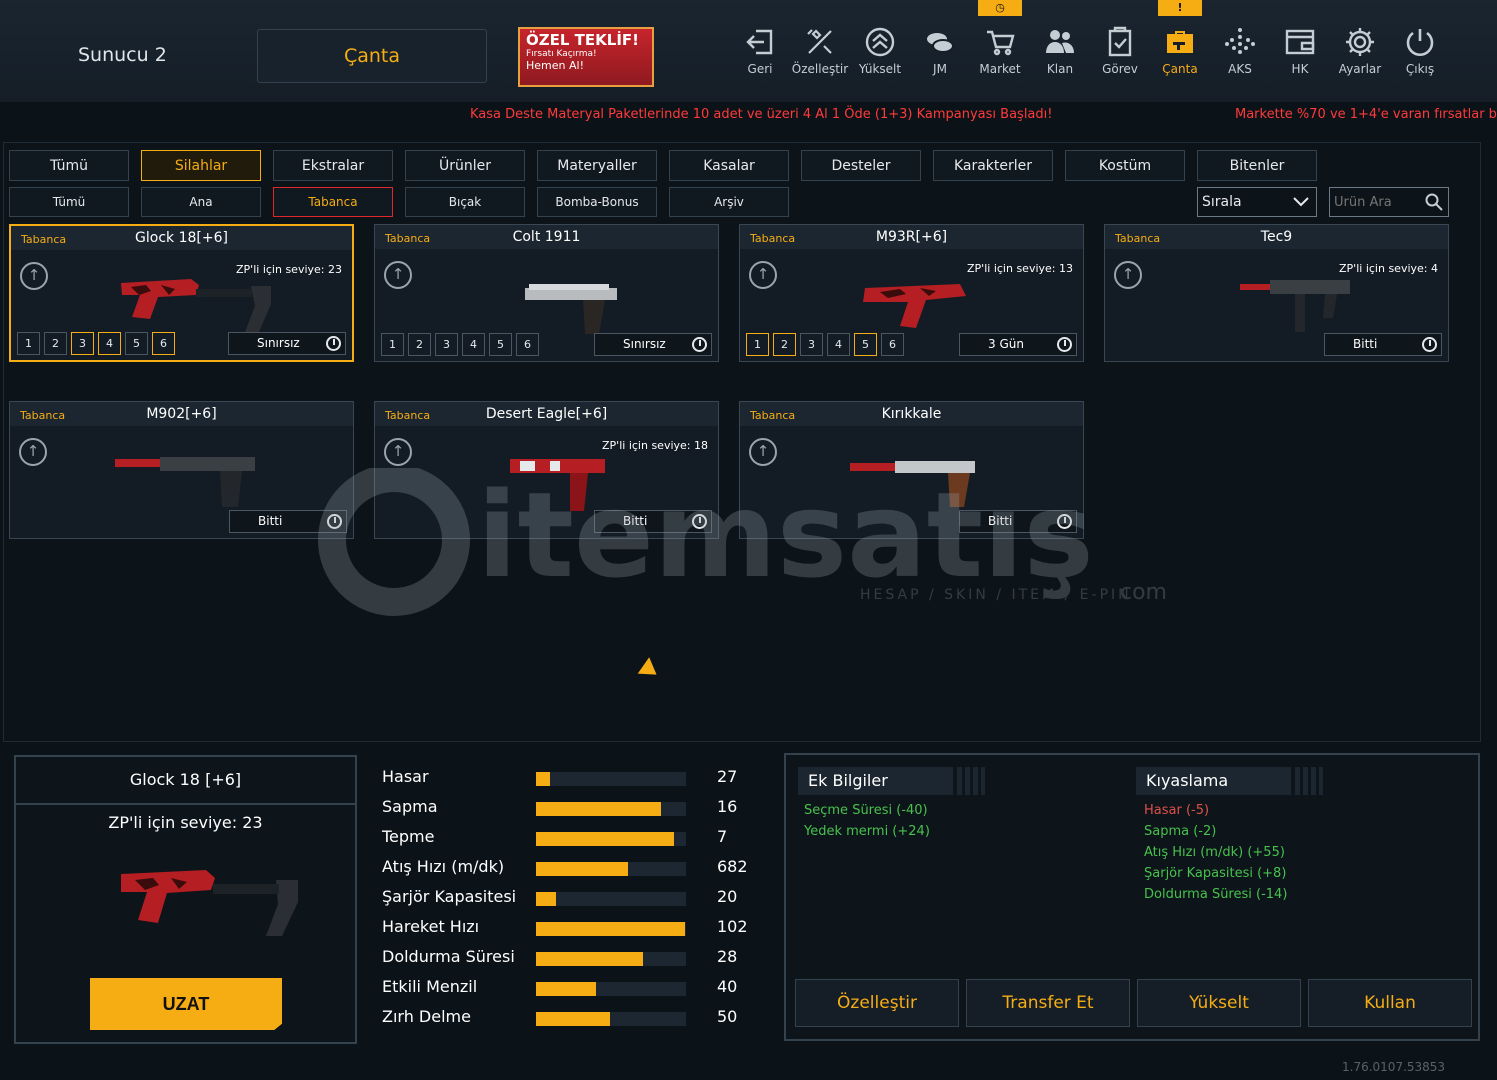 The image size is (1497, 1080). I want to click on tools-icon, so click(819, 41).